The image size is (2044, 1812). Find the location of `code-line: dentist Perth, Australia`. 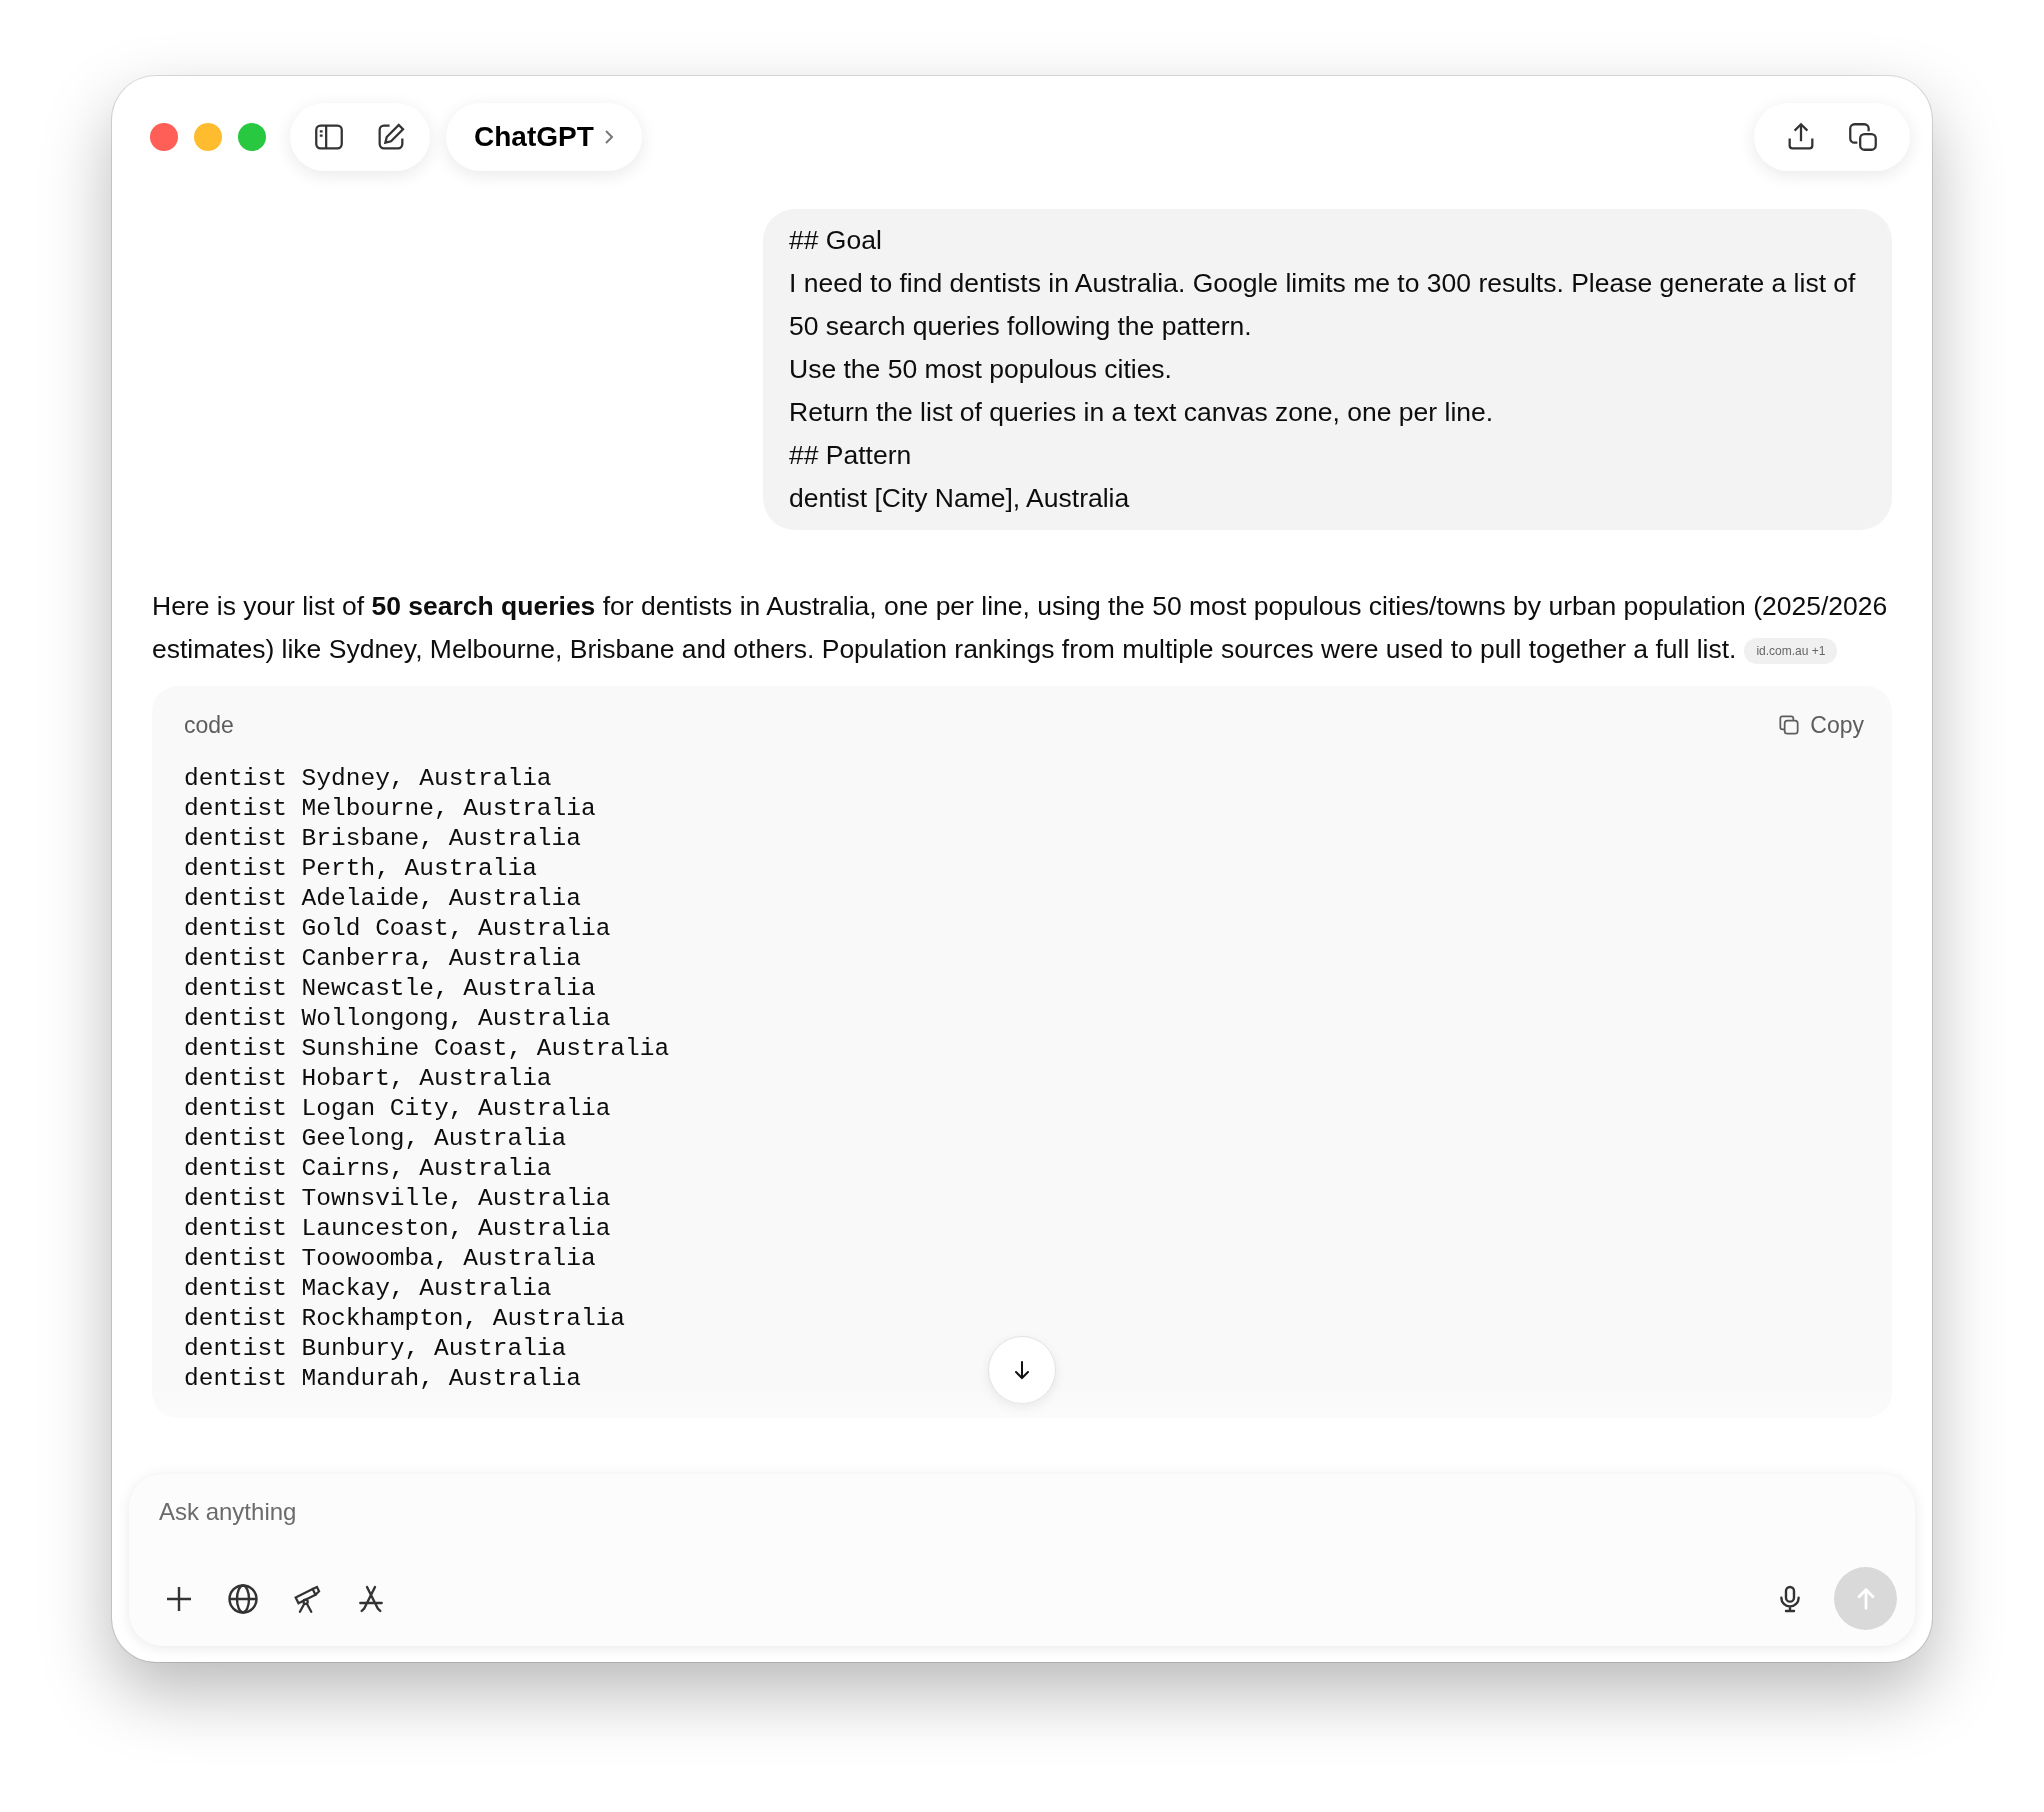

code-line: dentist Perth, Australia is located at coordinates (360, 869).